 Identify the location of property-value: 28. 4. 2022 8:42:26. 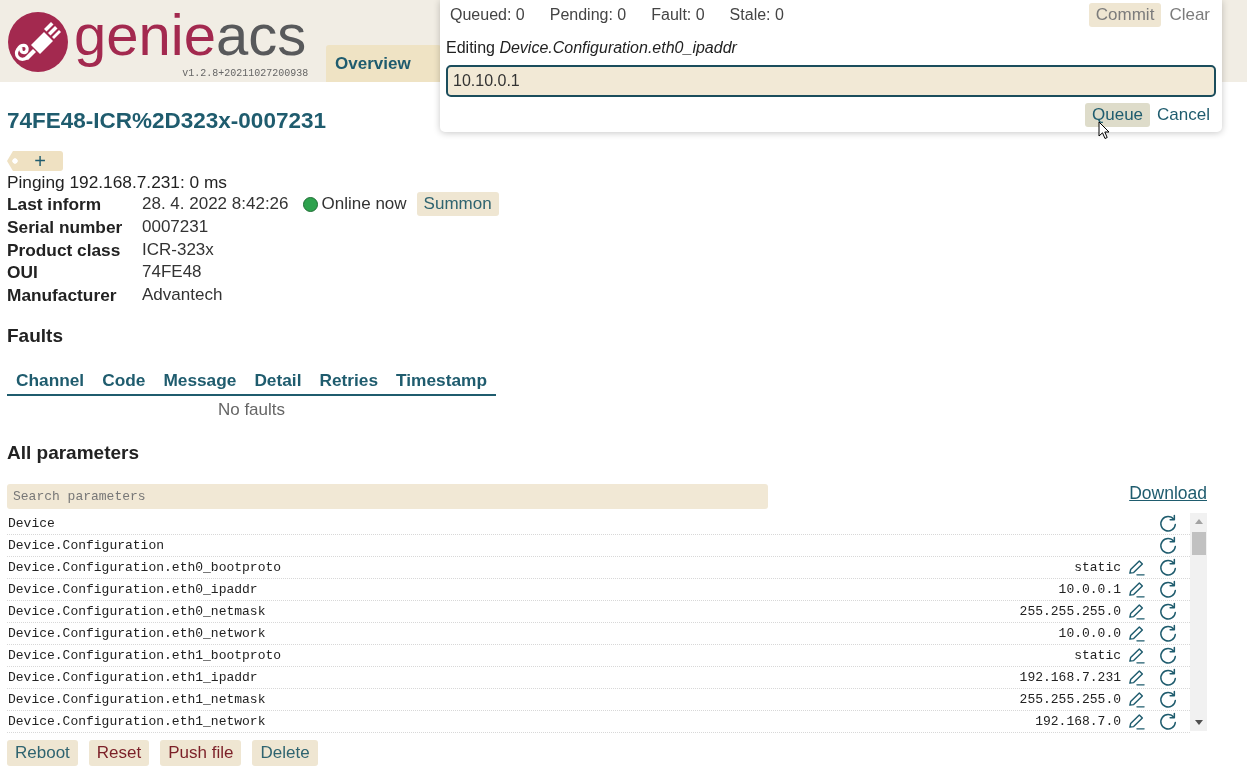
(215, 204).